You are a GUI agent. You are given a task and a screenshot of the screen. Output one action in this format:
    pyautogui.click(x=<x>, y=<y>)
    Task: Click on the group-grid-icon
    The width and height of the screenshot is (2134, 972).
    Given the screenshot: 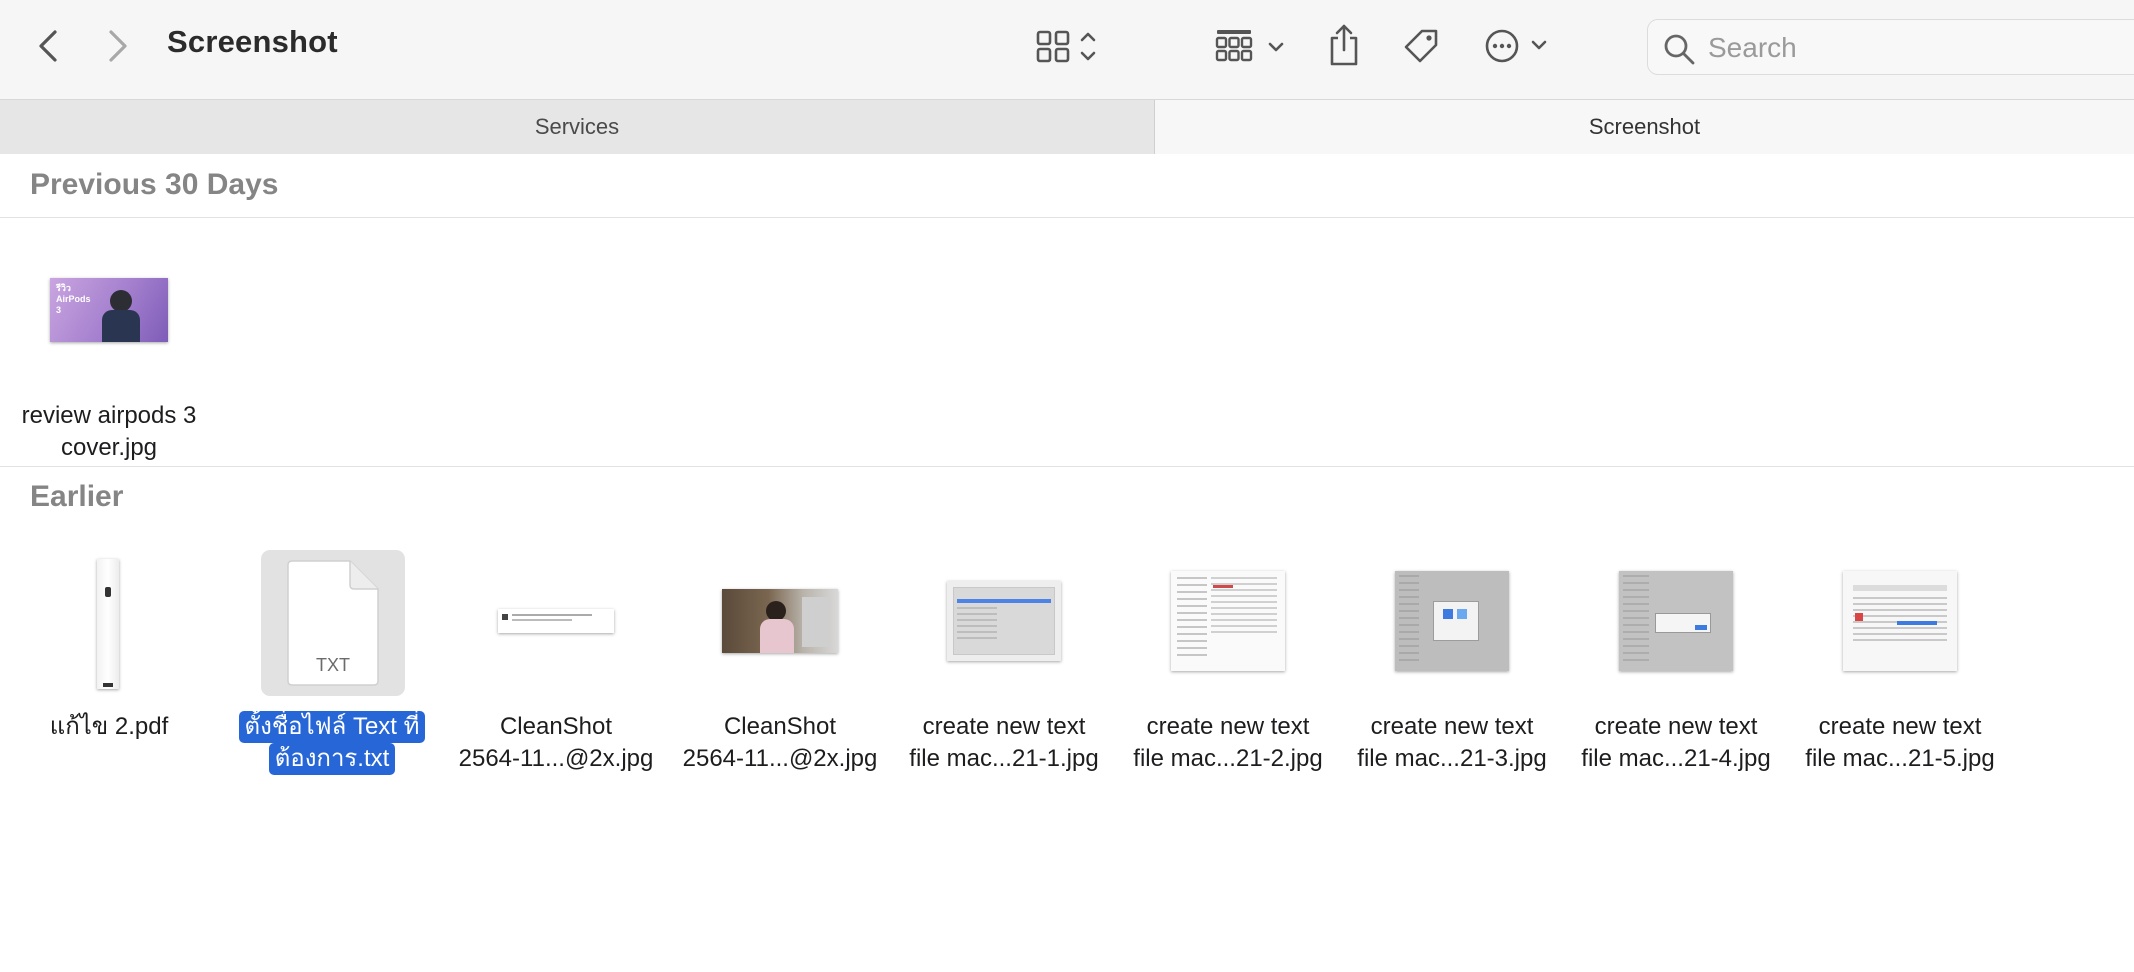 What is the action you would take?
    pyautogui.click(x=1249, y=46)
    